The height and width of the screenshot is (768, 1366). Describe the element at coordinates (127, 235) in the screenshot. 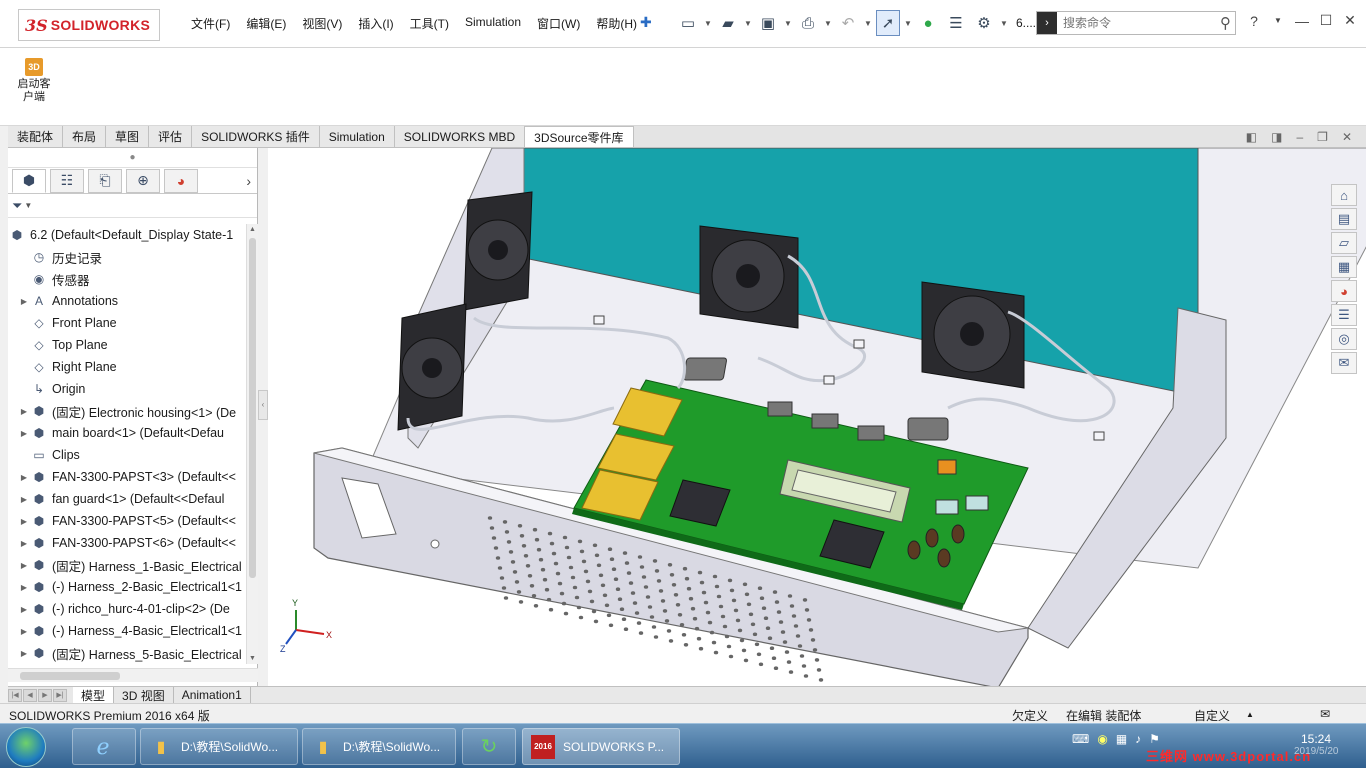

I see `tree-root-assembly: ⬢ 6.2 (Default<Default_Display State-1` at that location.